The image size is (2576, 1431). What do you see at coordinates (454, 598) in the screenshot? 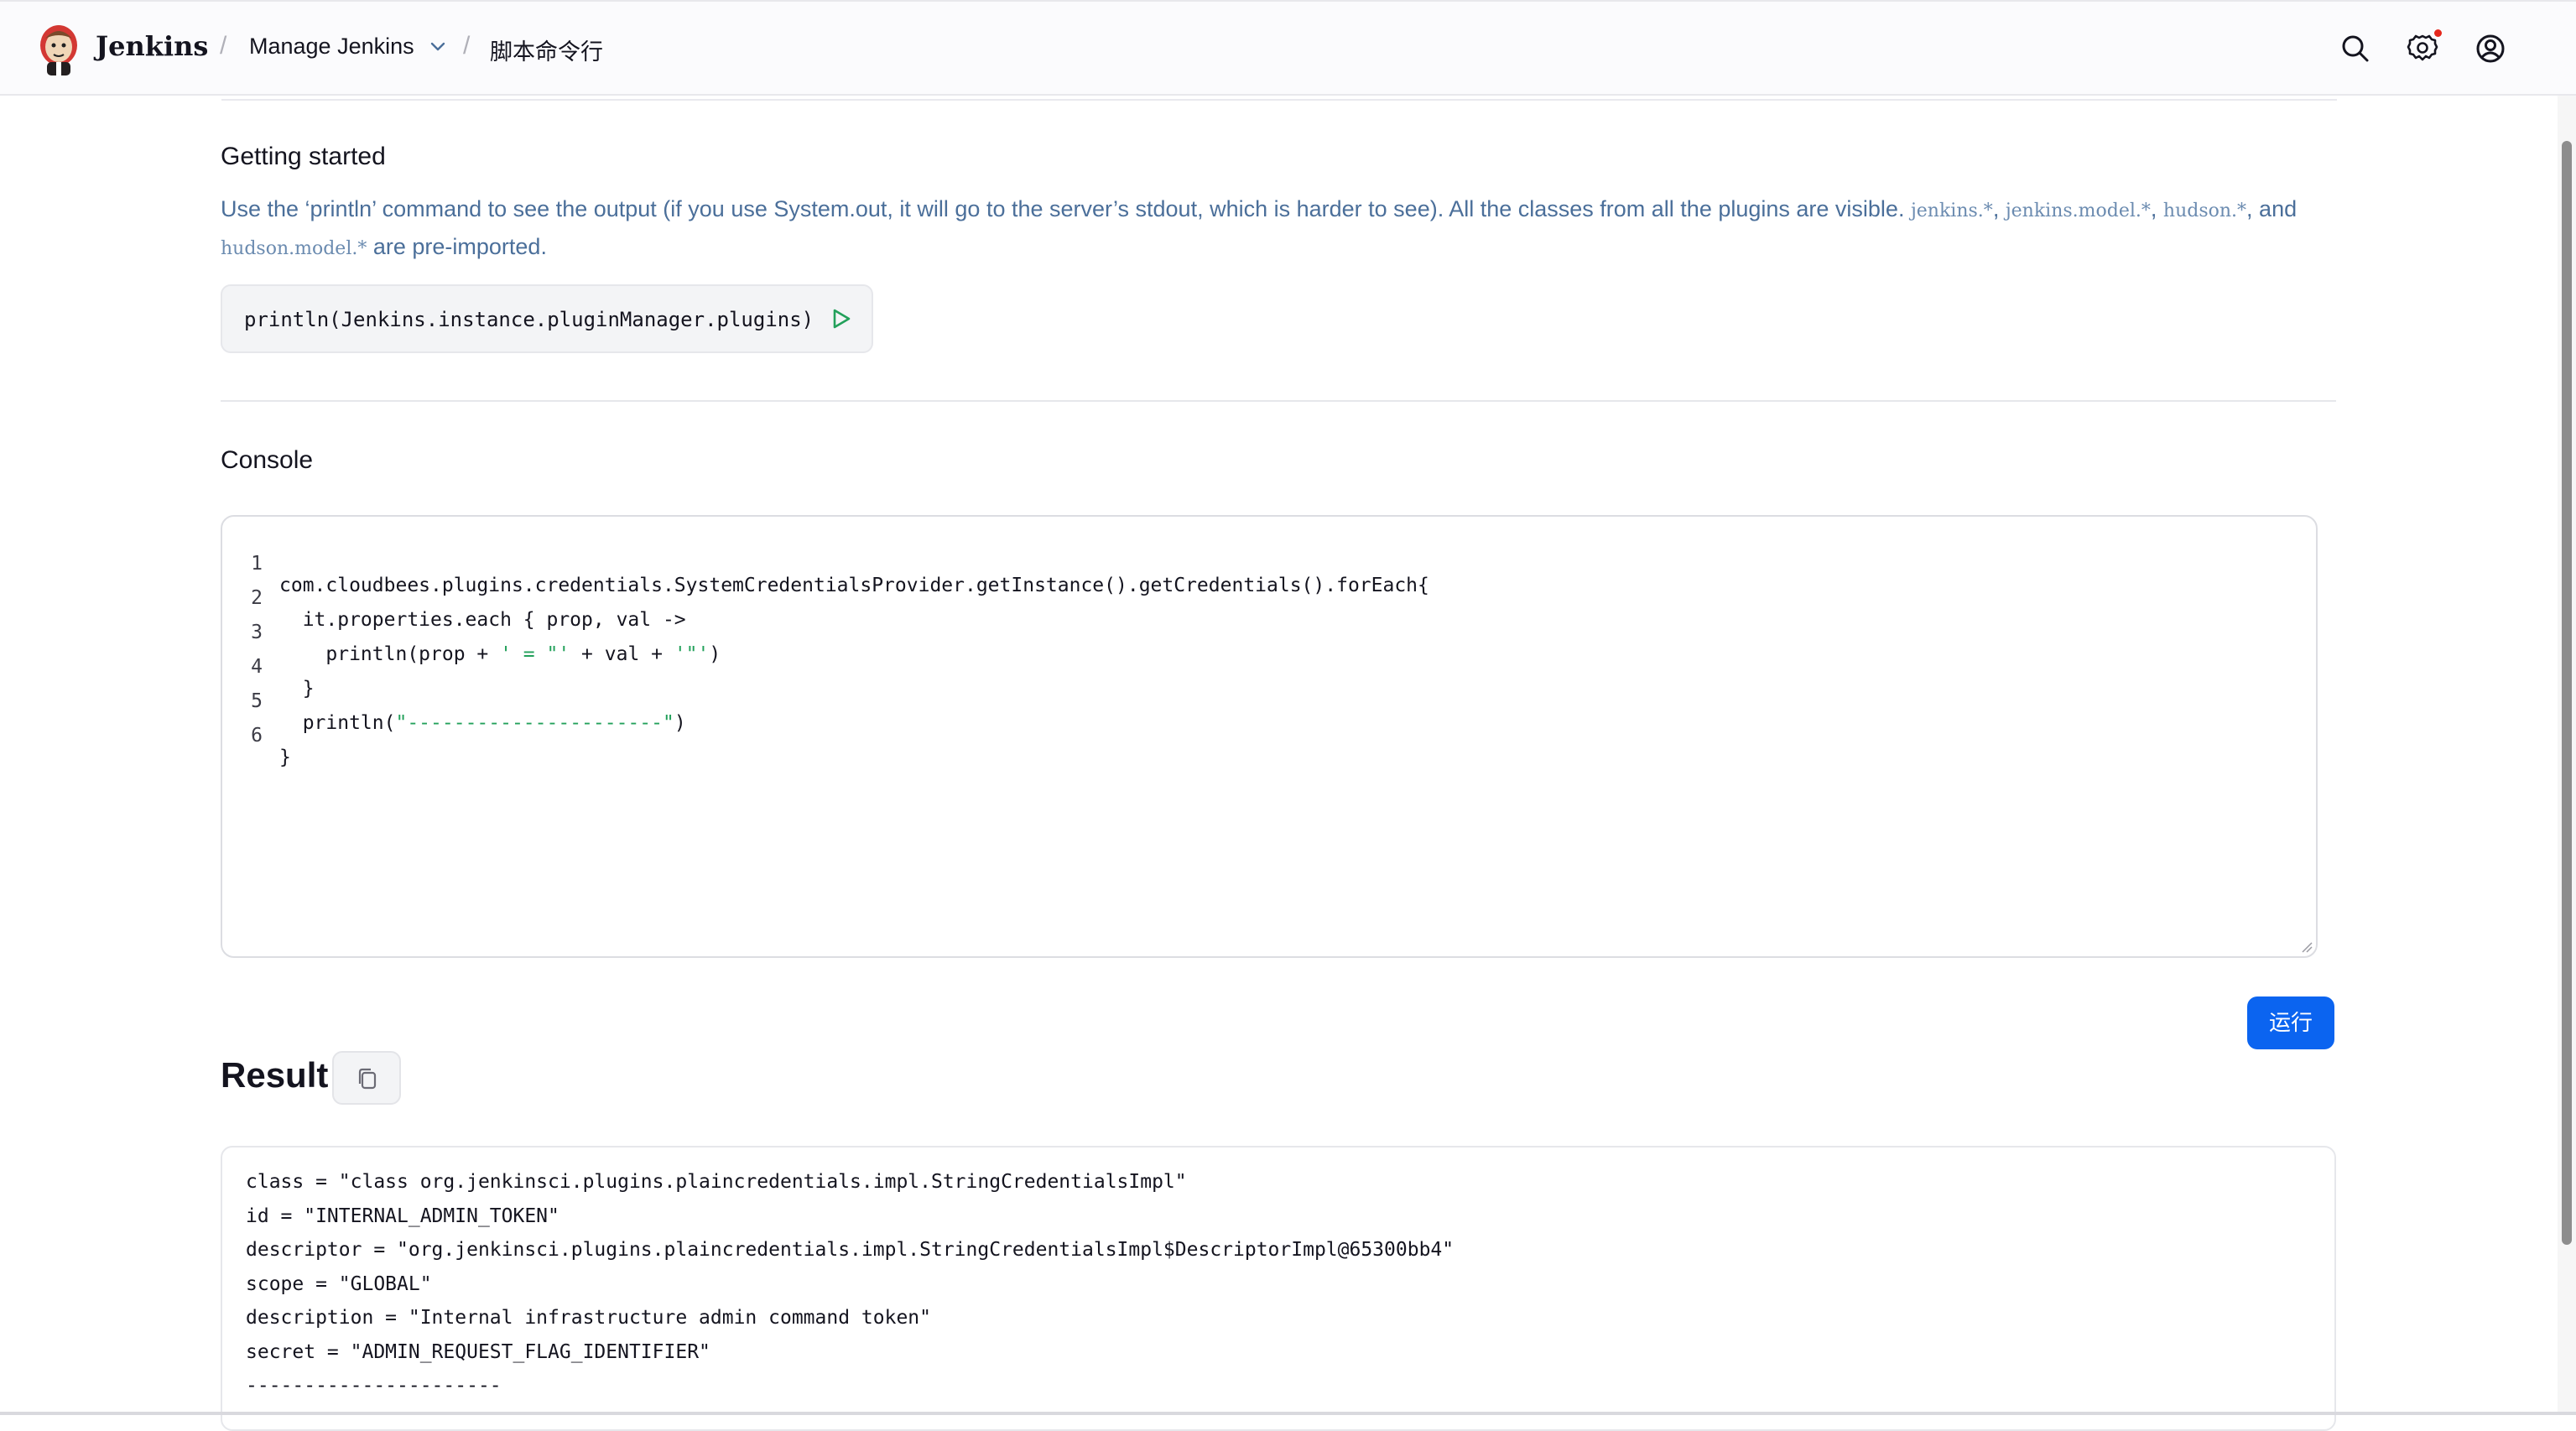
I see `code-line: 2 it.properties.each { prop, val ->` at bounding box center [454, 598].